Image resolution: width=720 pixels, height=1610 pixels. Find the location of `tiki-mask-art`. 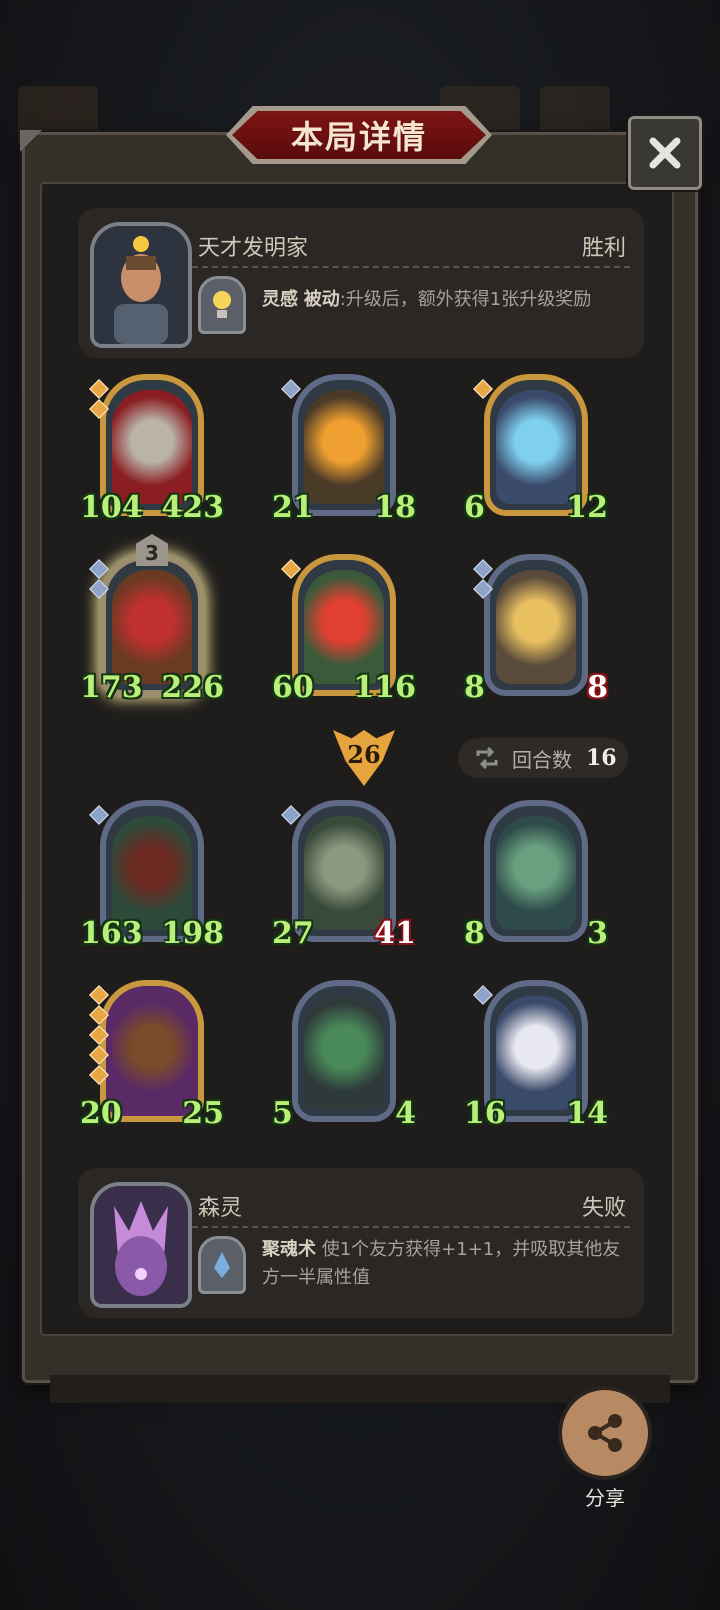

tiki-mask-art is located at coordinates (152, 1053).